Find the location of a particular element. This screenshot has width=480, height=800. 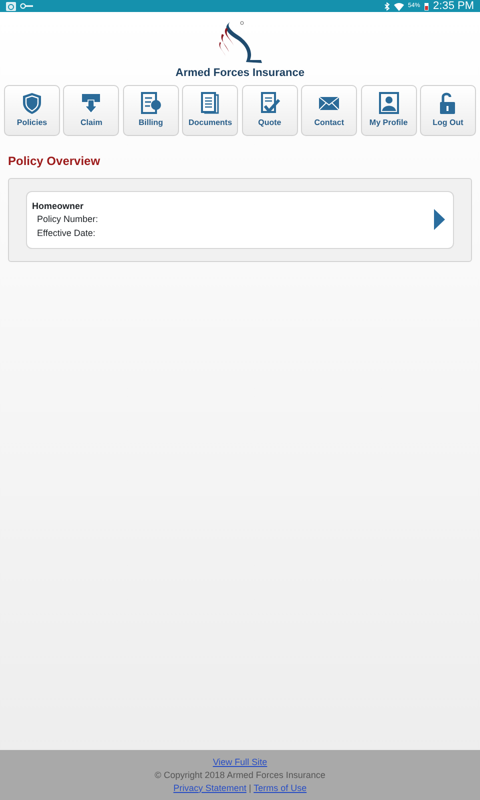

key-icon is located at coordinates (26, 6).